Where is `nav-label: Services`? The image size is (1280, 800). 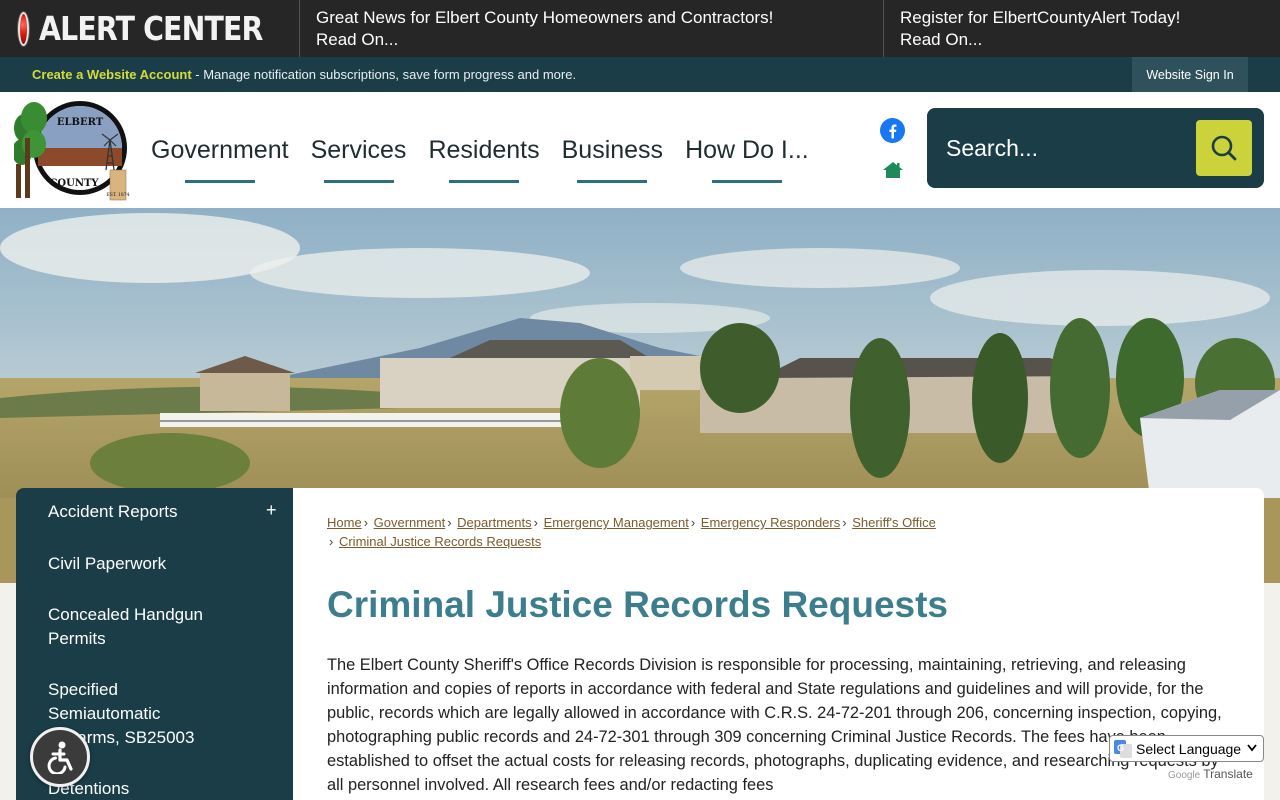
nav-label: Services is located at coordinates (358, 149).